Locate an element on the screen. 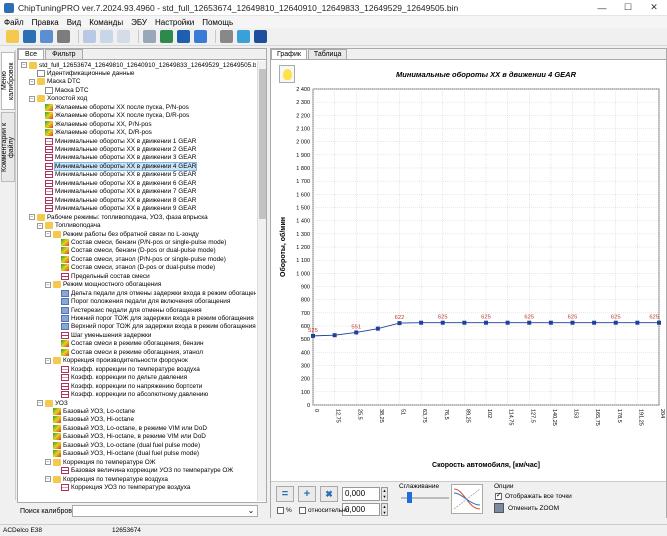  save-icon is located at coordinates (29, 36).